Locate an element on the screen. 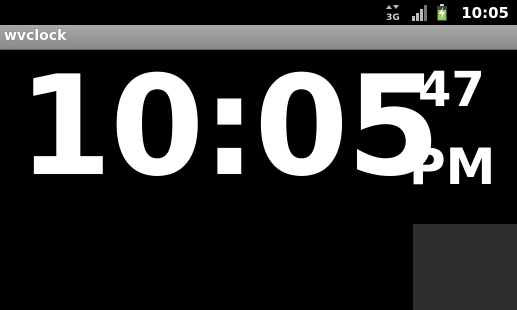 This screenshot has width=517, height=310. status-bar-time: 10:05 is located at coordinates (485, 12).